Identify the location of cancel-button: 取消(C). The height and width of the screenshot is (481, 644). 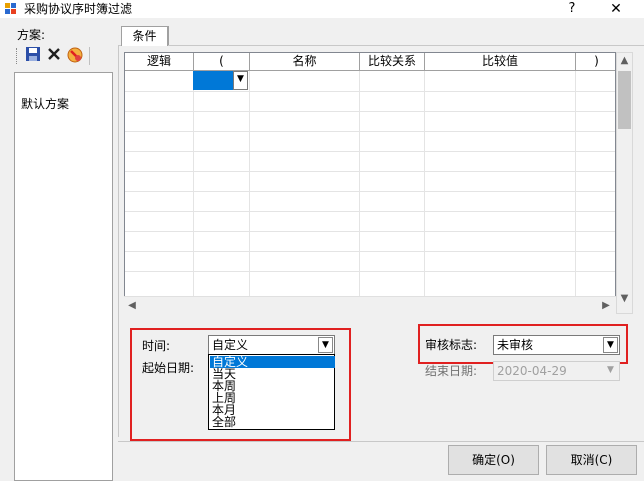
(591, 460).